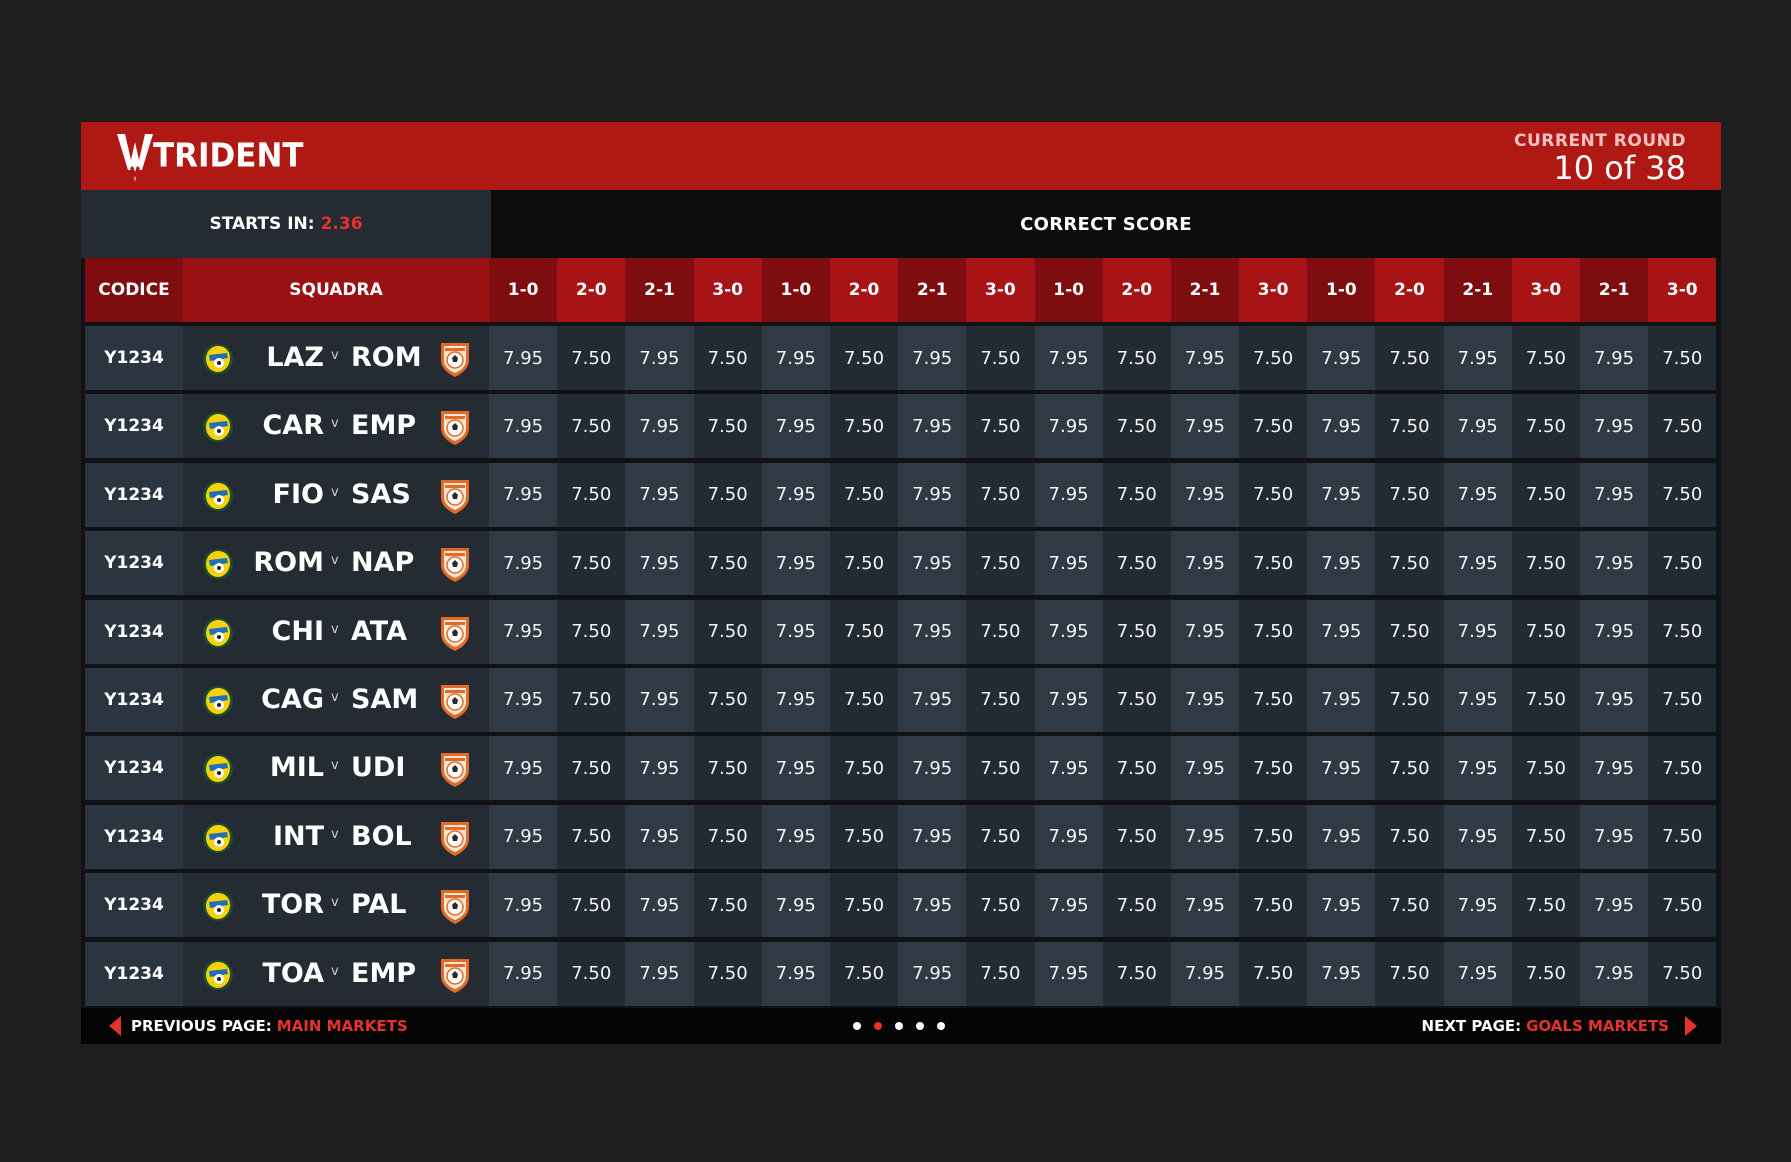 The height and width of the screenshot is (1162, 1791). What do you see at coordinates (1559, 1026) in the screenshot?
I see `next-page-link: NEXT PAGE: GOALS MARKETS` at bounding box center [1559, 1026].